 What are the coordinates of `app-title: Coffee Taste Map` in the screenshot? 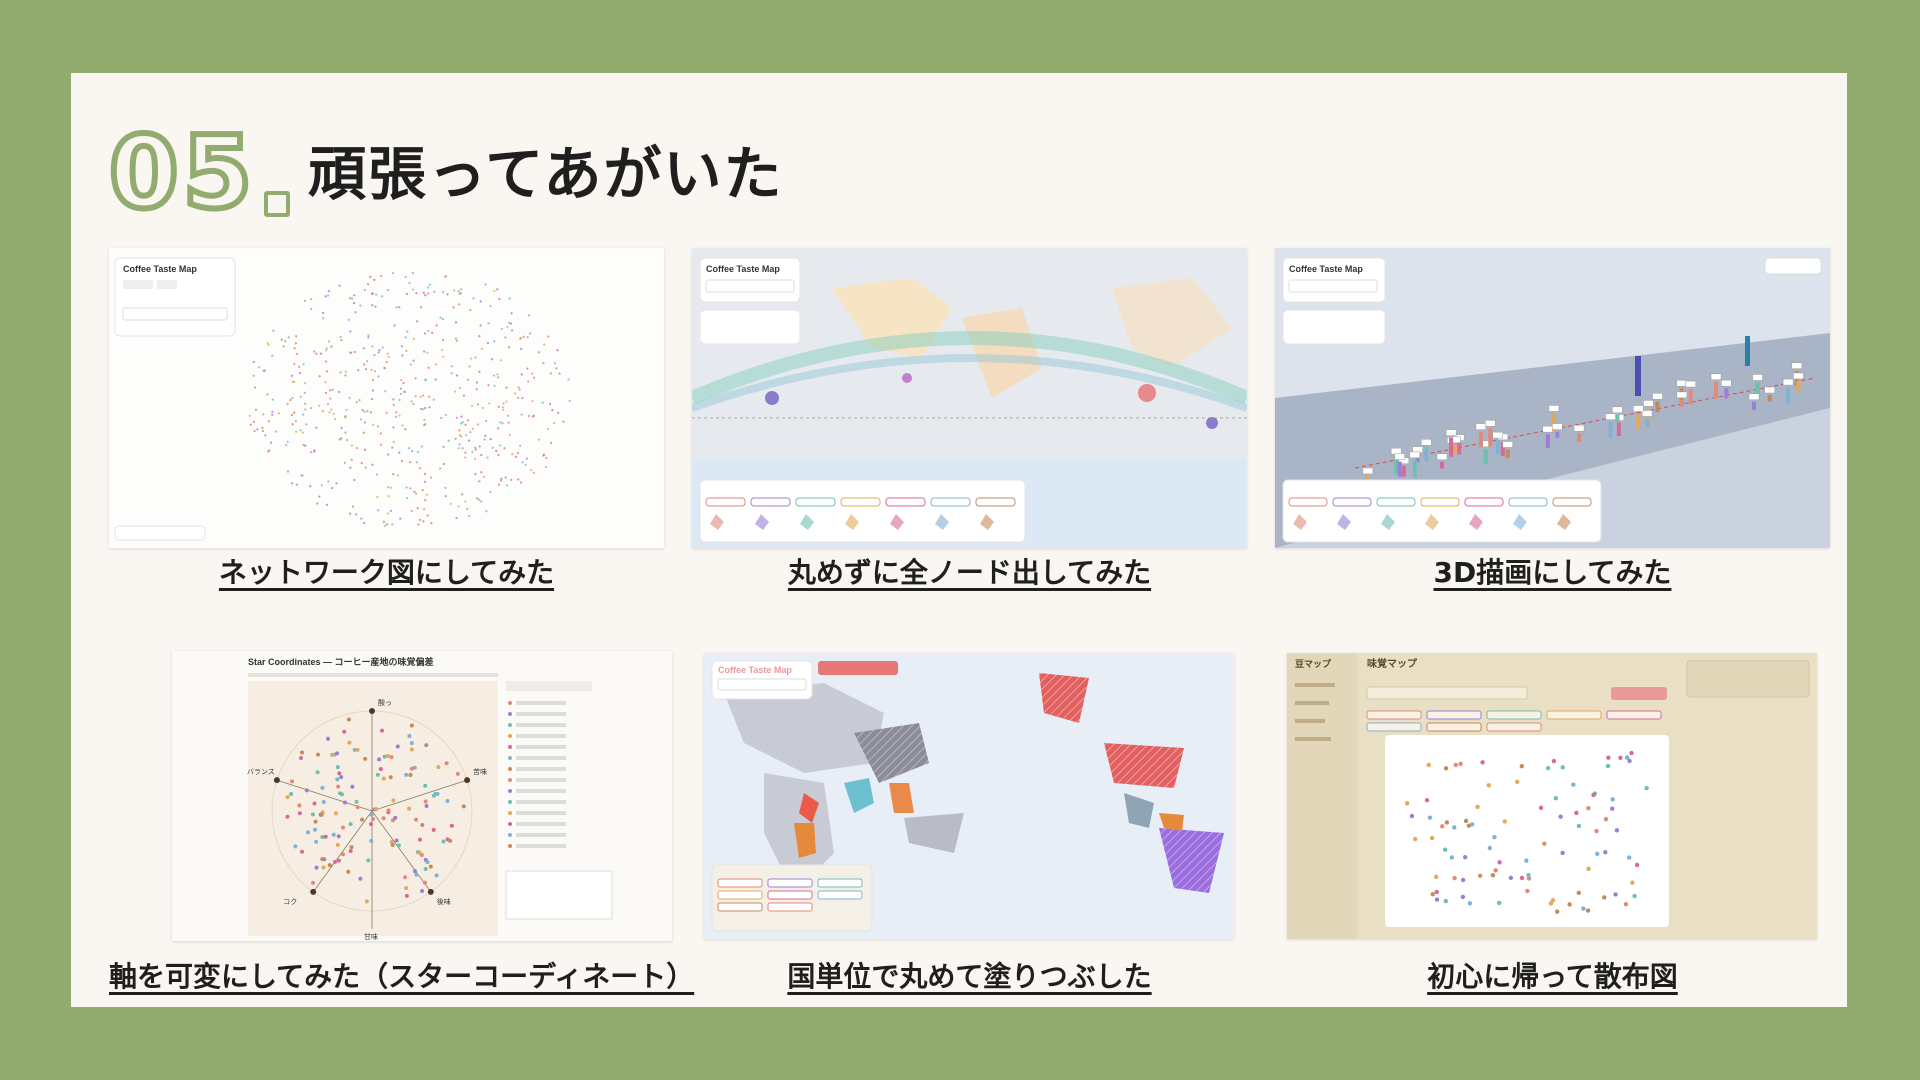 It's located at (160, 269).